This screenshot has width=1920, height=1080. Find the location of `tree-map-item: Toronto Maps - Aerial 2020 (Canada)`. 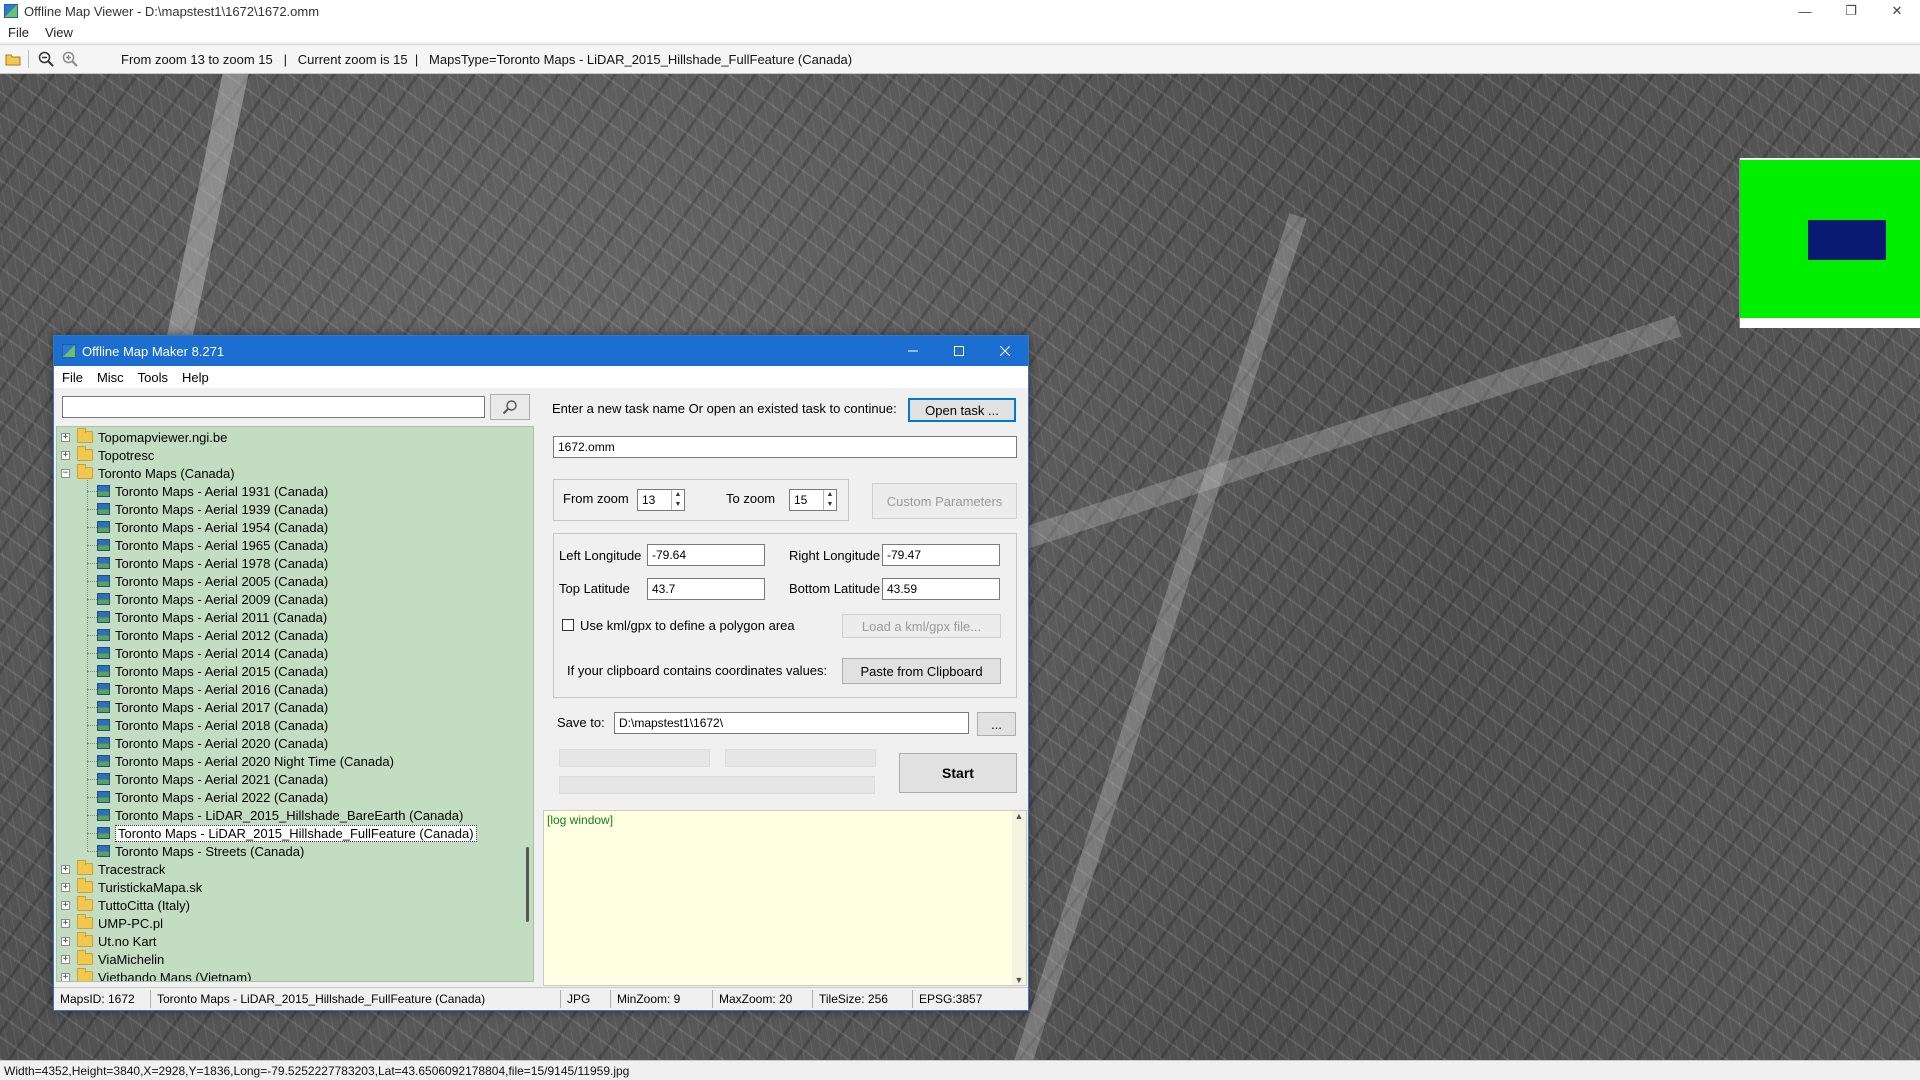

tree-map-item: Toronto Maps - Aerial 2020 (Canada) is located at coordinates (192, 743).